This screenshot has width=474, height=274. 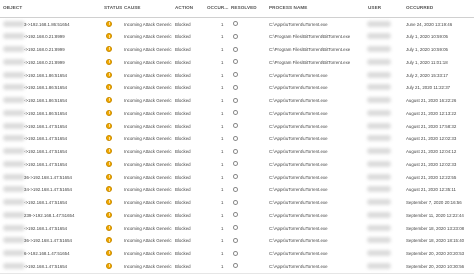 What do you see at coordinates (427, 49) in the screenshot?
I see `occurred-cell: July 1, 2020 10:59:05` at bounding box center [427, 49].